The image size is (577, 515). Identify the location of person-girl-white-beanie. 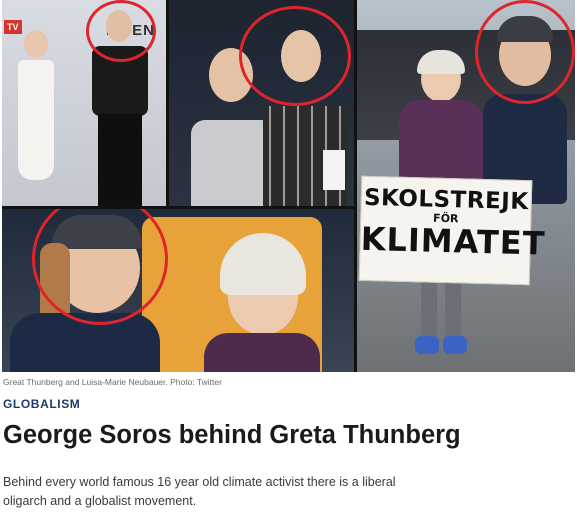
(262, 300).